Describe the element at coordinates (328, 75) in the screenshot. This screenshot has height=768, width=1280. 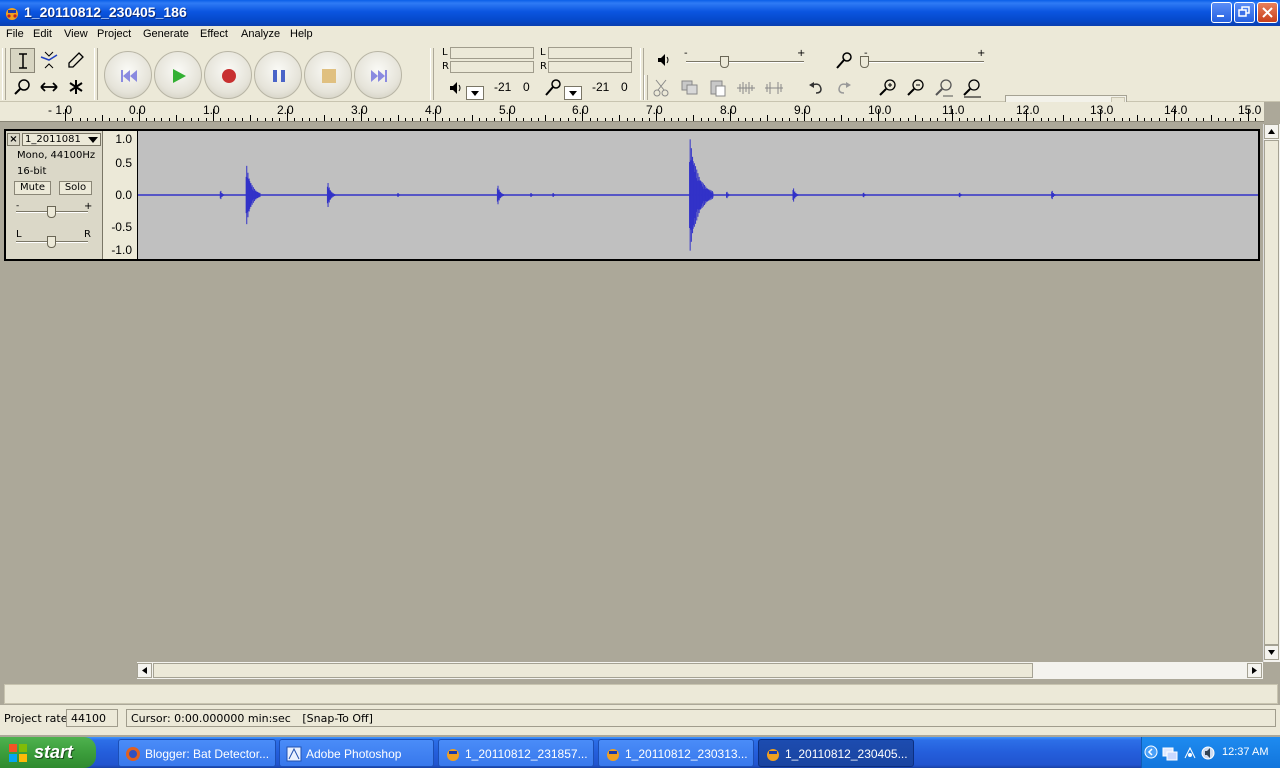
I see `stop-button` at that location.